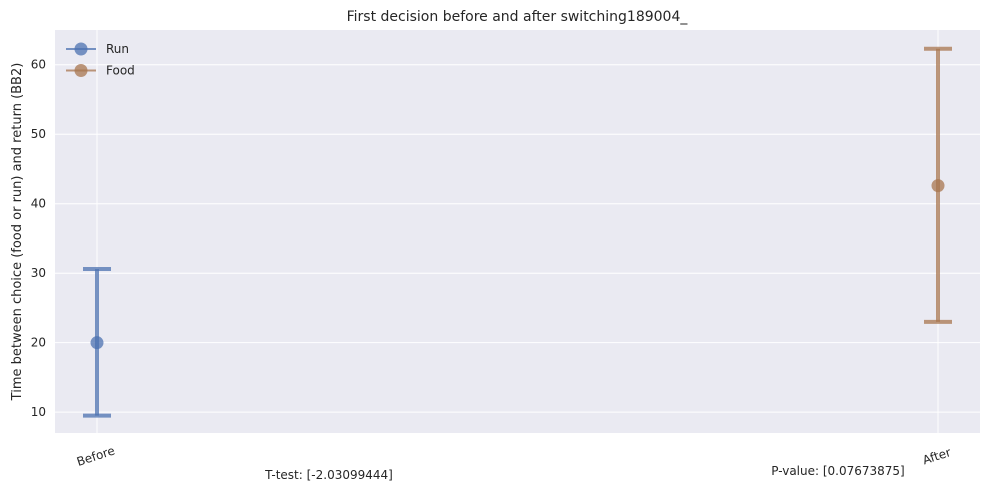 The image size is (989, 492). Describe the element at coordinates (120, 71) in the screenshot. I see `legend-label: Food` at that location.